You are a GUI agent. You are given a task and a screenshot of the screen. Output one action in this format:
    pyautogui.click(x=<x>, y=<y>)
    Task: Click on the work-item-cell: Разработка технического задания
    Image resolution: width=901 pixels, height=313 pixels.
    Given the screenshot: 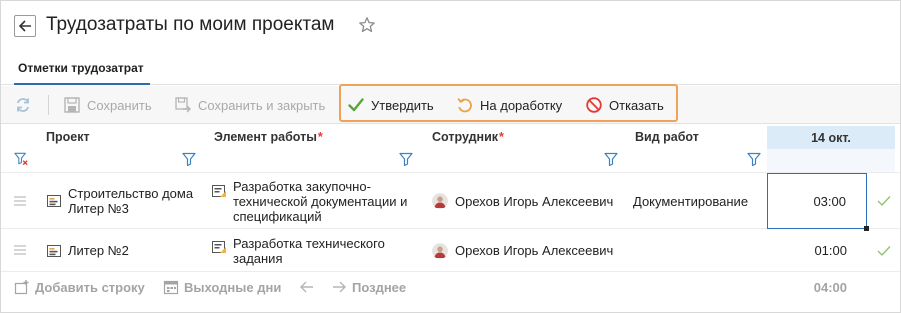 What is the action you would take?
    pyautogui.click(x=316, y=250)
    